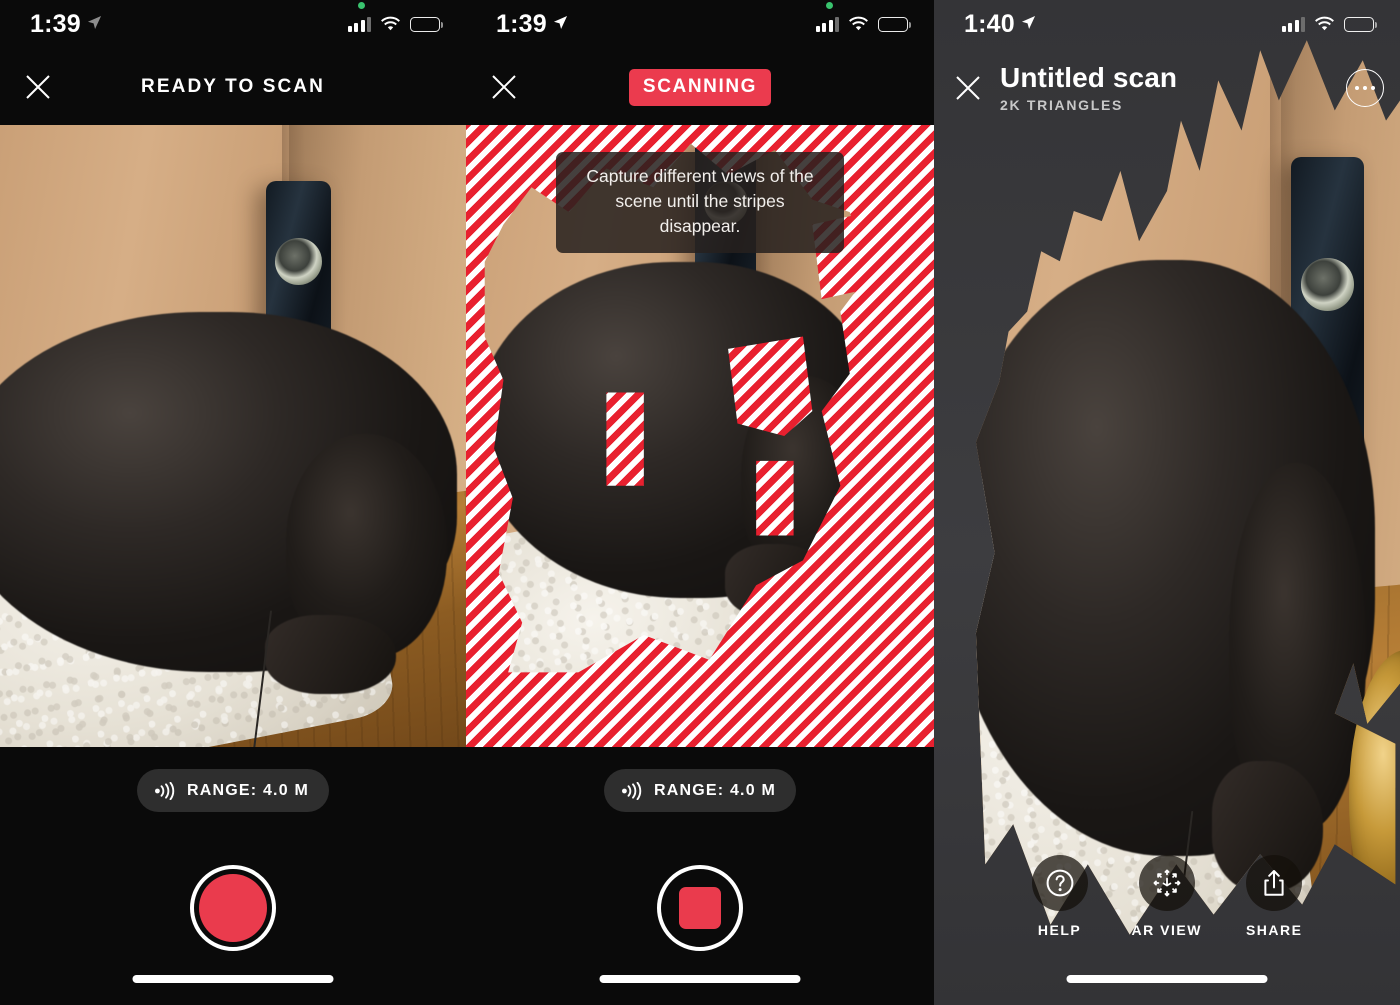 Image resolution: width=1400 pixels, height=1005 pixels. What do you see at coordinates (1088, 77) in the screenshot?
I see `scan-title: Untitled scan` at bounding box center [1088, 77].